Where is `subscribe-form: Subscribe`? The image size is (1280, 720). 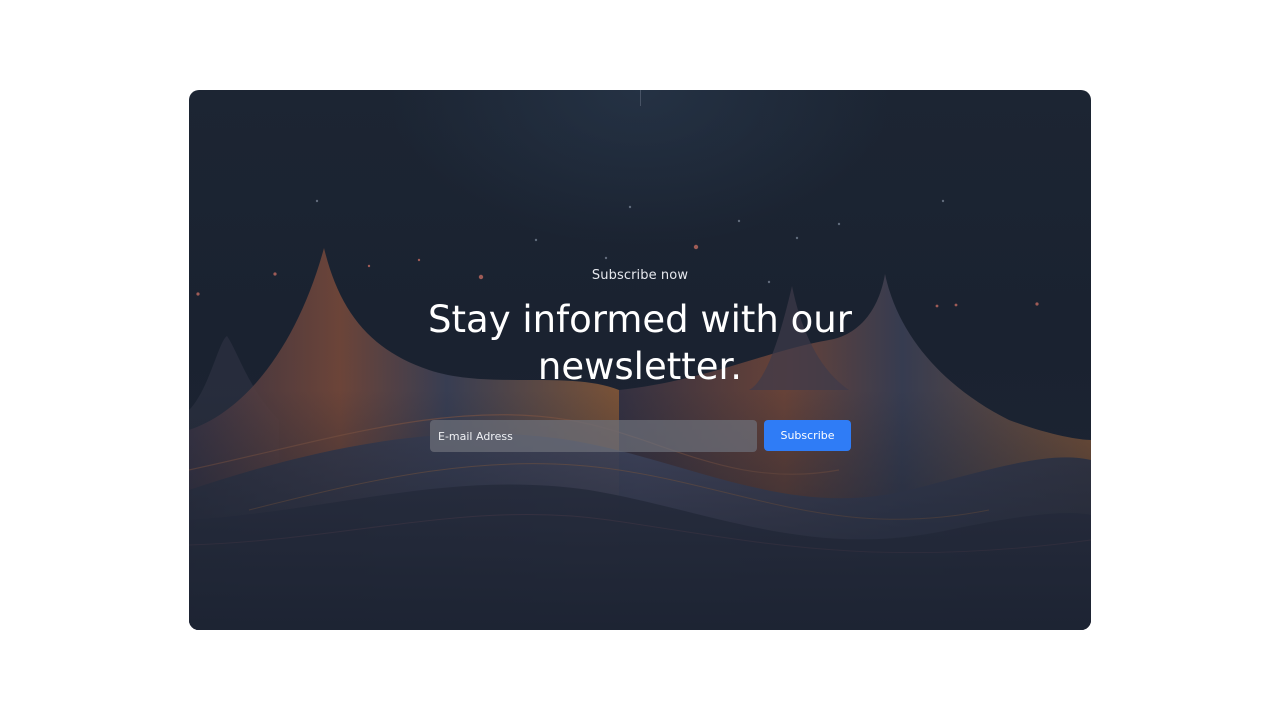 subscribe-form: Subscribe is located at coordinates (640, 436).